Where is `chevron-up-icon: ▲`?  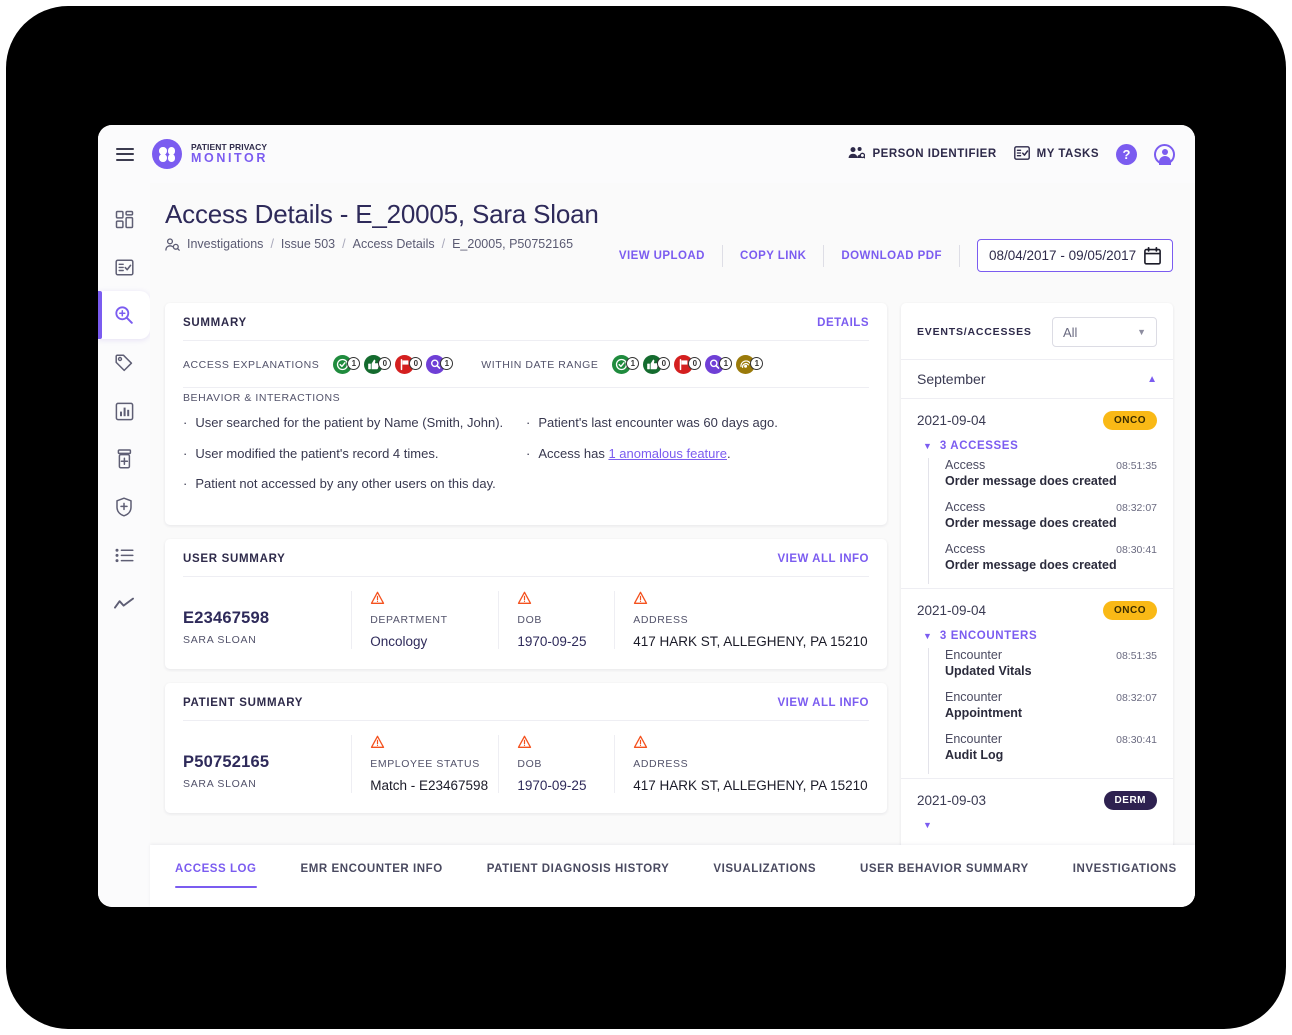 chevron-up-icon: ▲ is located at coordinates (1152, 379).